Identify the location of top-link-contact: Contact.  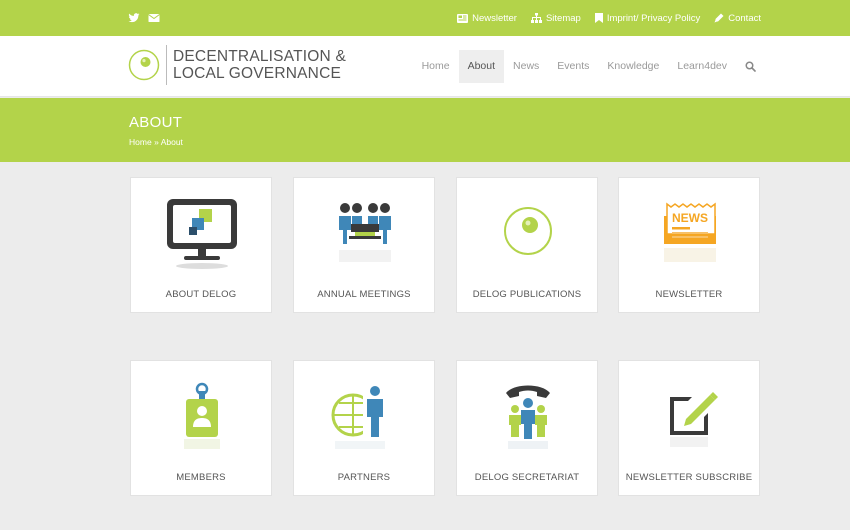
(737, 18).